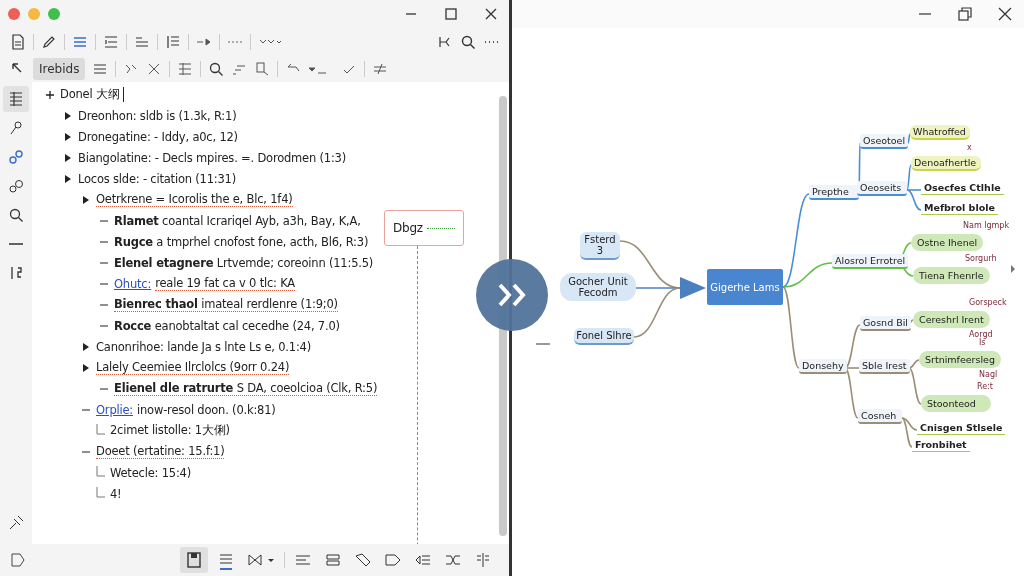 This screenshot has height=576, width=1024. What do you see at coordinates (158, 136) in the screenshot?
I see `outline-item-text: Dronegatine: - Iddy, a0c, 12)` at bounding box center [158, 136].